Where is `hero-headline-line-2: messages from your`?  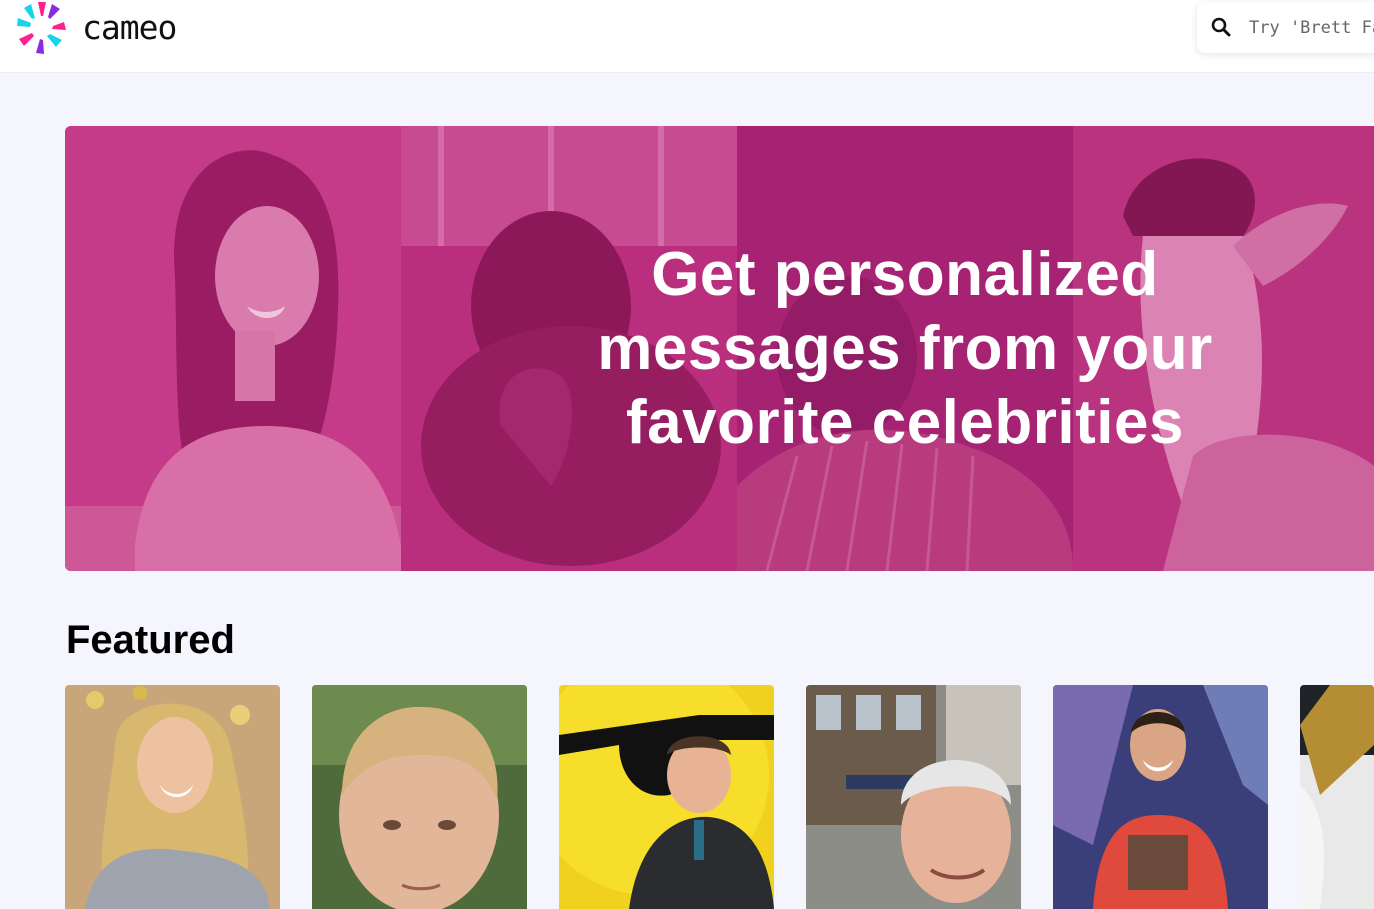 hero-headline-line-2: messages from your is located at coordinates (905, 348).